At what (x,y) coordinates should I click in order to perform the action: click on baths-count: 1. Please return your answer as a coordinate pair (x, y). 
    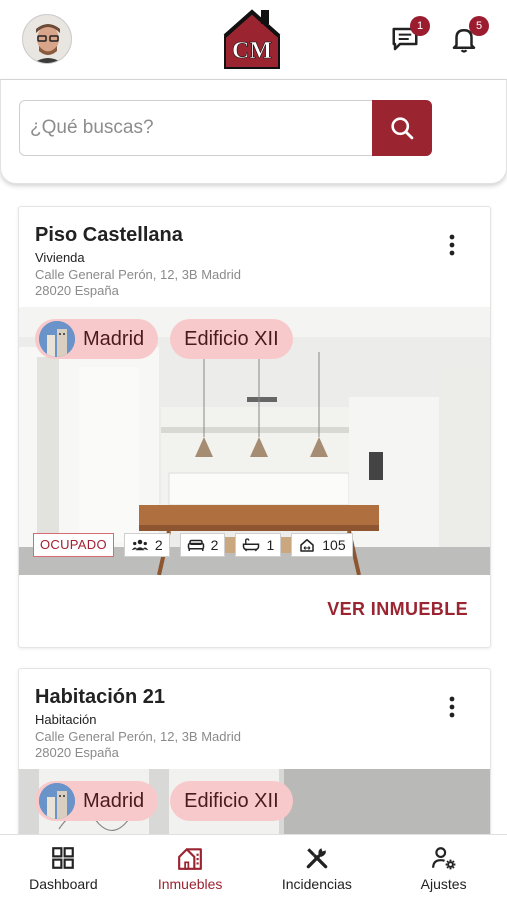
    Looking at the image, I should click on (270, 545).